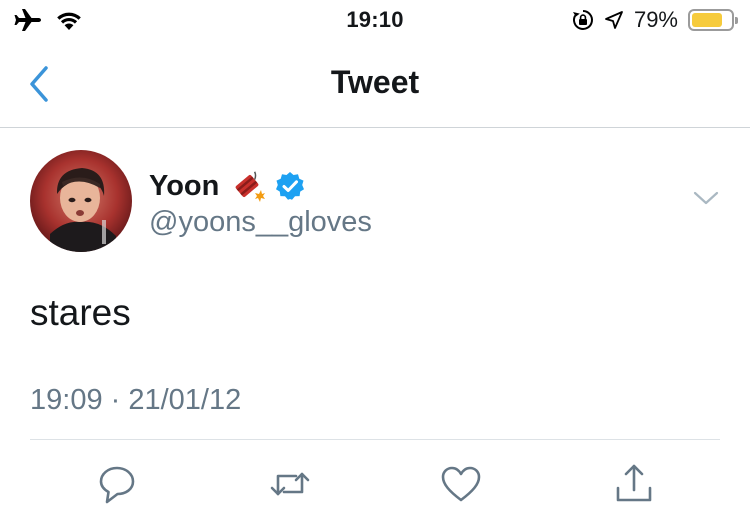 The image size is (750, 526). Describe the element at coordinates (80, 312) in the screenshot. I see `tweet-text: stares` at that location.